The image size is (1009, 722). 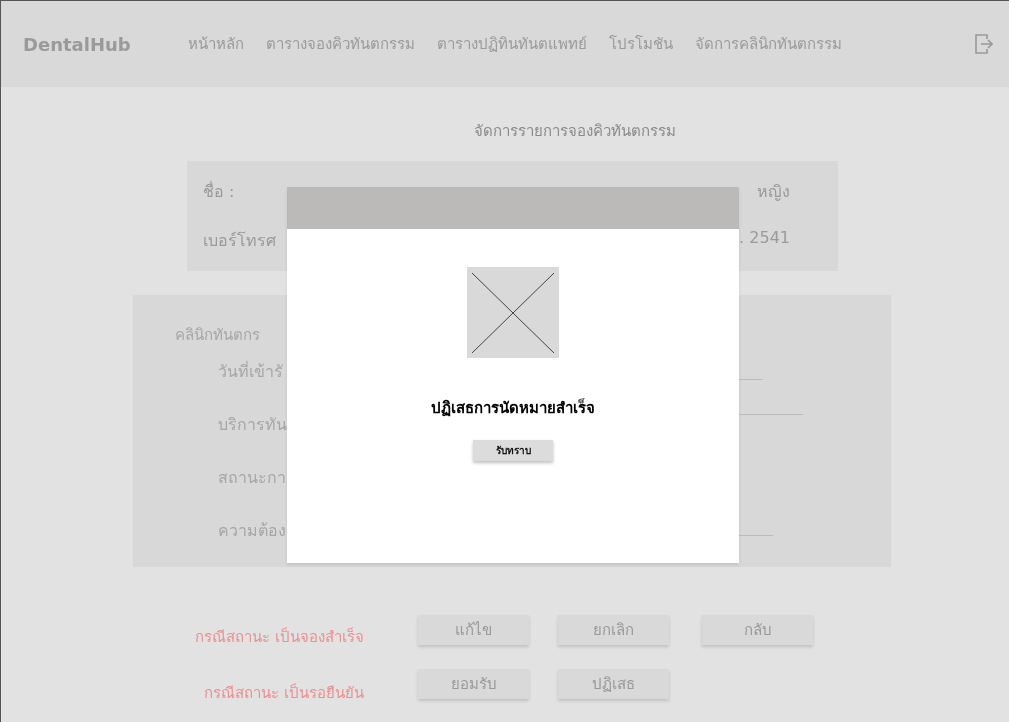 I want to click on status-note: กรณีสถานะ เป็นจองสำเร็จ, so click(x=279, y=637).